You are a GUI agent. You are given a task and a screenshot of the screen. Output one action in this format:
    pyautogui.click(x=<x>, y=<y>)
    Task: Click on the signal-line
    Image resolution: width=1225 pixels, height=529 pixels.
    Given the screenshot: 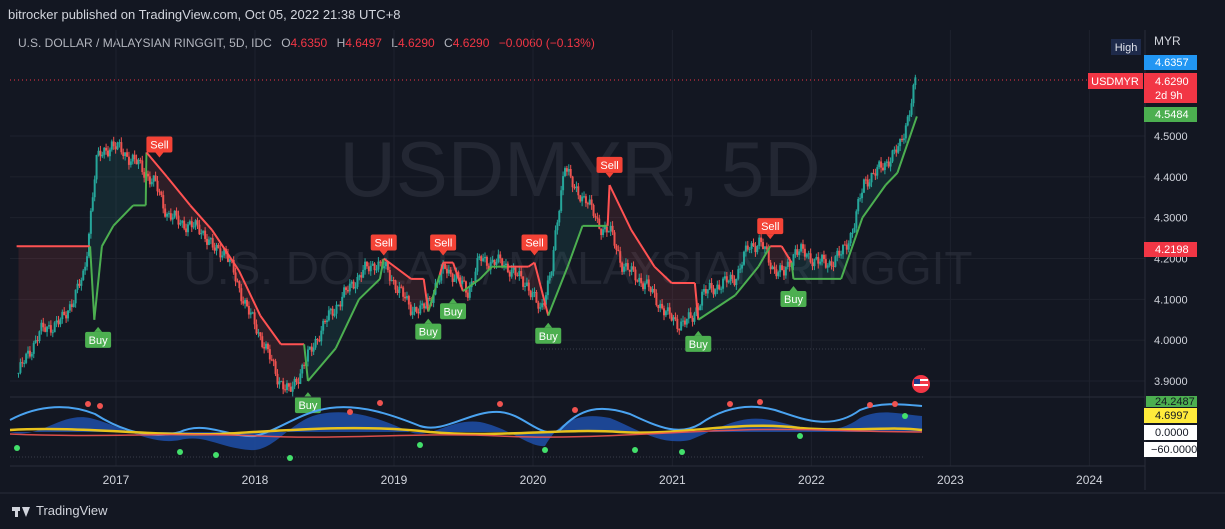 What is the action you would take?
    pyautogui.click(x=466, y=430)
    